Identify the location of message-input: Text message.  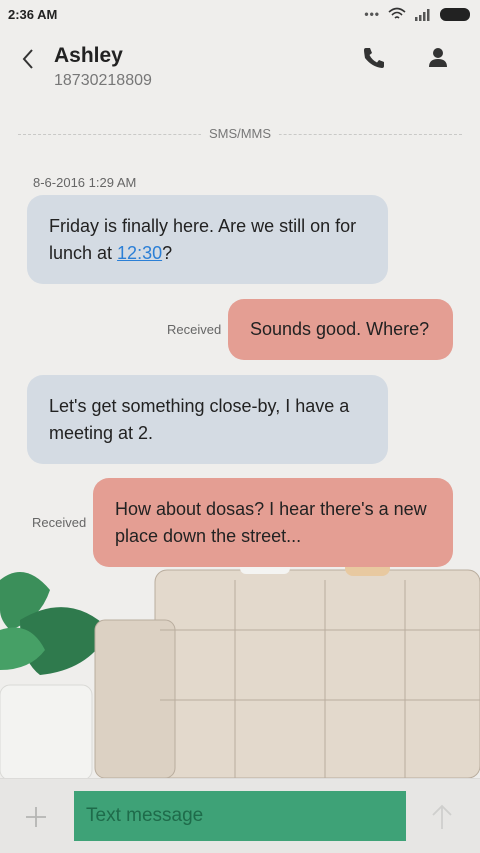
(240, 816).